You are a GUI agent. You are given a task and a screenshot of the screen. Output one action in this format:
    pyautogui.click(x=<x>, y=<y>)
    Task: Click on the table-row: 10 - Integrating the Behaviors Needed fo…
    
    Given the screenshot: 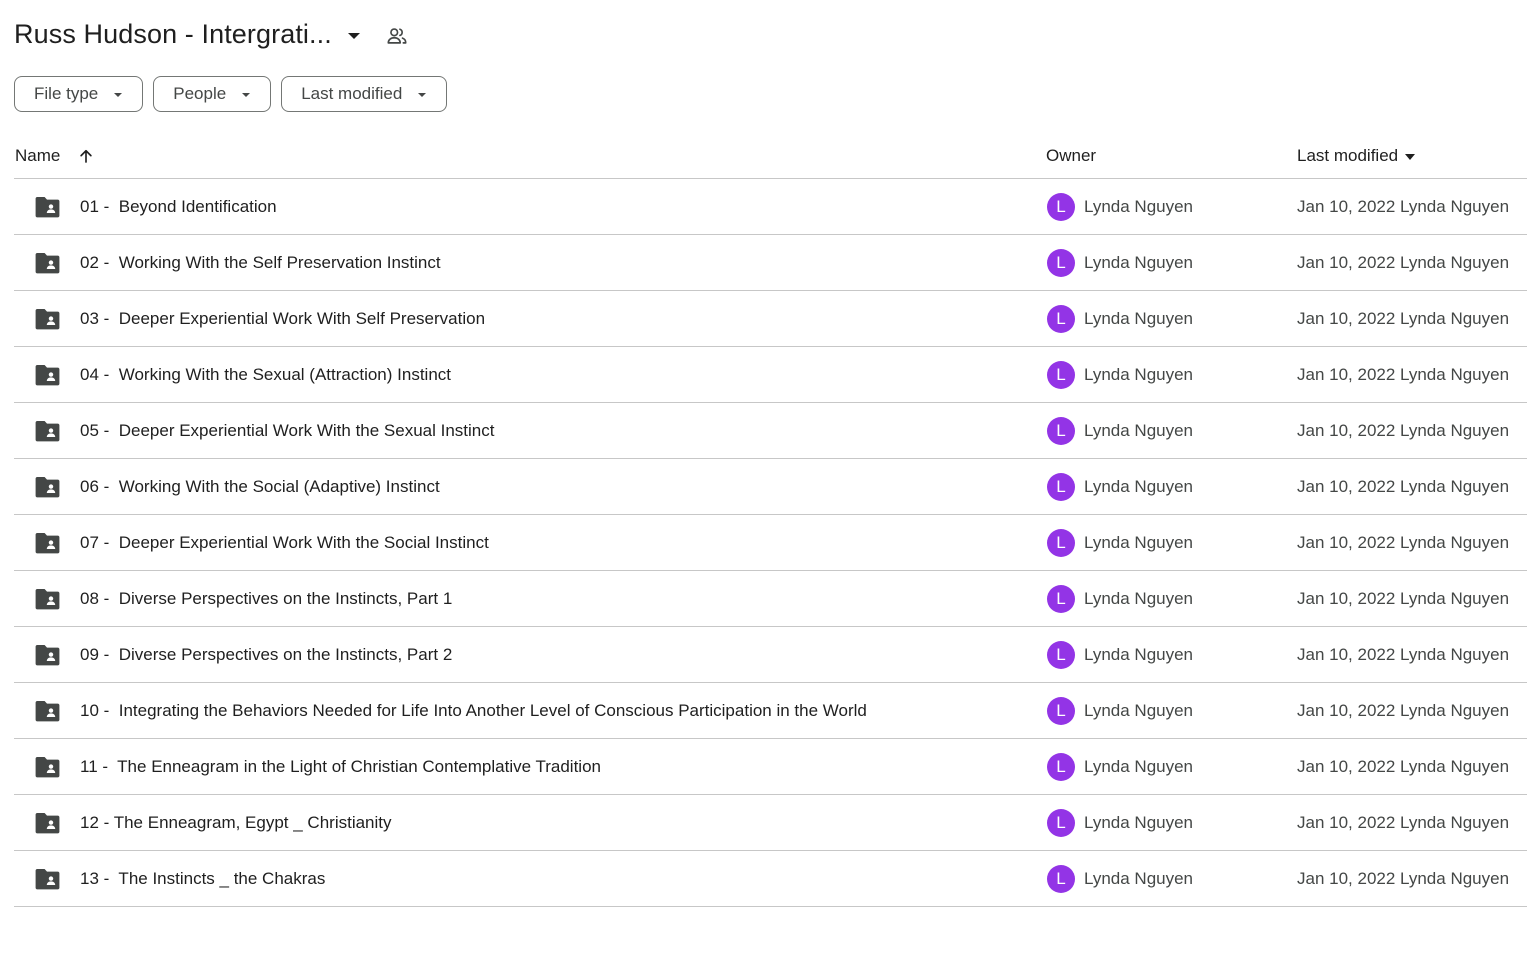 What is the action you would take?
    pyautogui.click(x=770, y=711)
    